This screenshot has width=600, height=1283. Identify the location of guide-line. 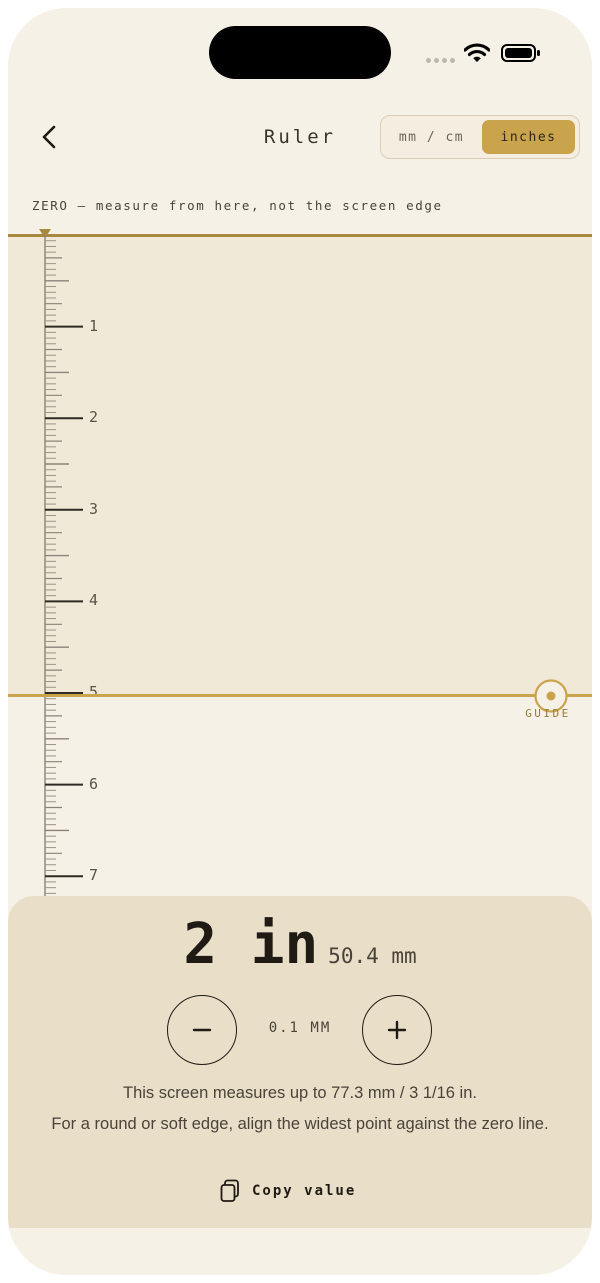
(300, 695).